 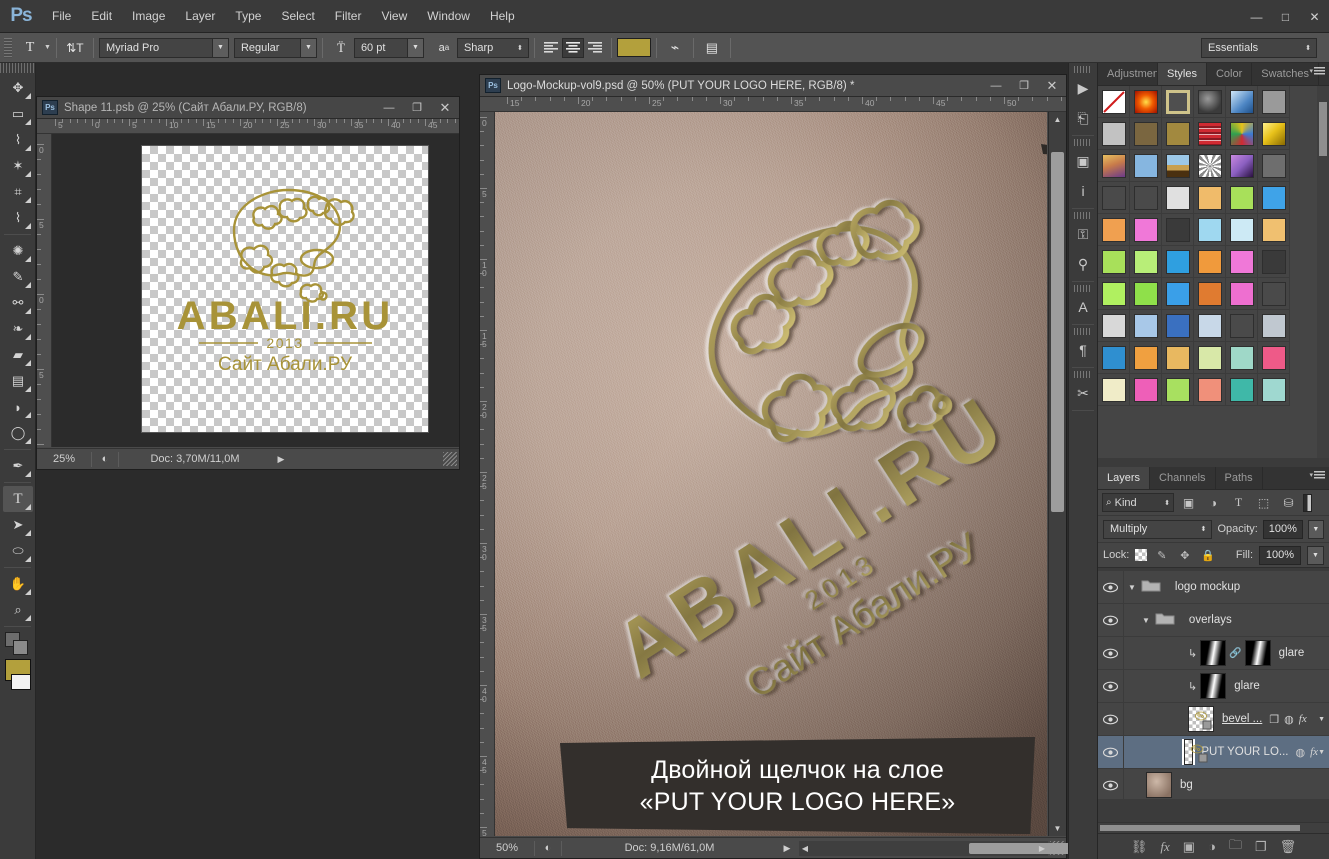 I want to click on layer-effects-mask-icon: ◍, so click(x=1301, y=752).